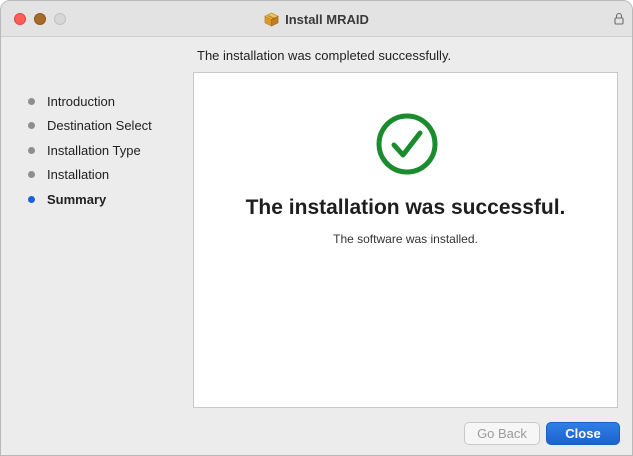 The image size is (633, 456). Describe the element at coordinates (271, 19) in the screenshot. I see `package-icon` at that location.